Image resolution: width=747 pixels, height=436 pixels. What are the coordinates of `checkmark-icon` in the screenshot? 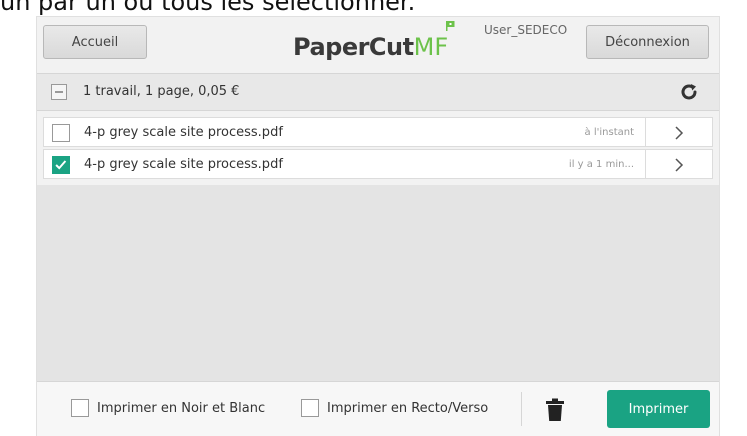 It's located at (61, 165).